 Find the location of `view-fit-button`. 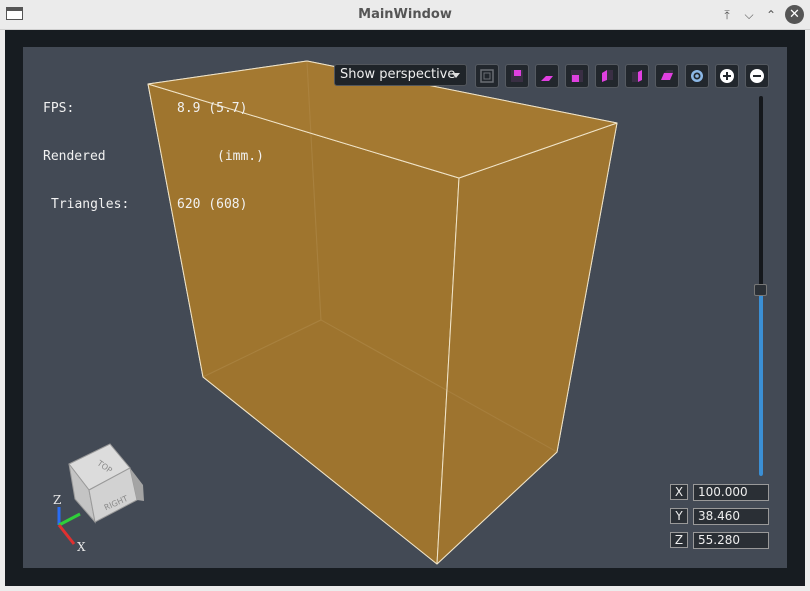

view-fit-button is located at coordinates (487, 76).